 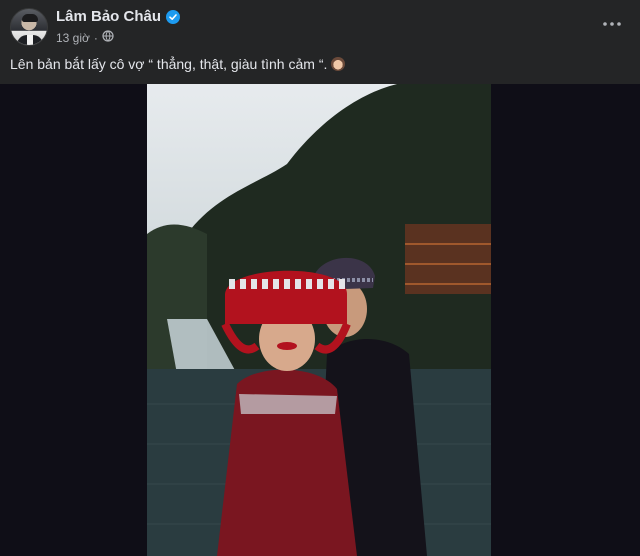 What do you see at coordinates (320, 24) in the screenshot?
I see `post-header: Lâm Bảo Châu 13 giờ ·` at bounding box center [320, 24].